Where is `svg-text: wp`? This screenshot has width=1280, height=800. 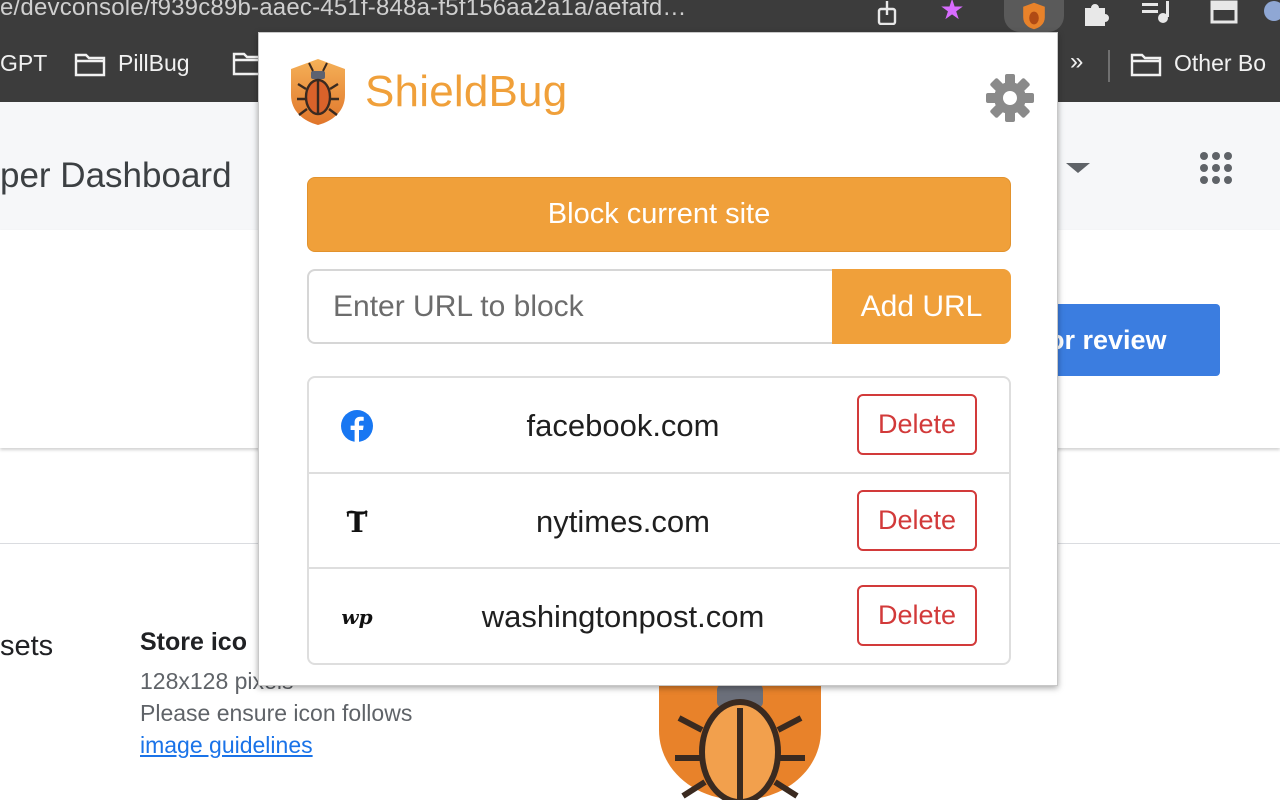 svg-text: wp is located at coordinates (356, 617).